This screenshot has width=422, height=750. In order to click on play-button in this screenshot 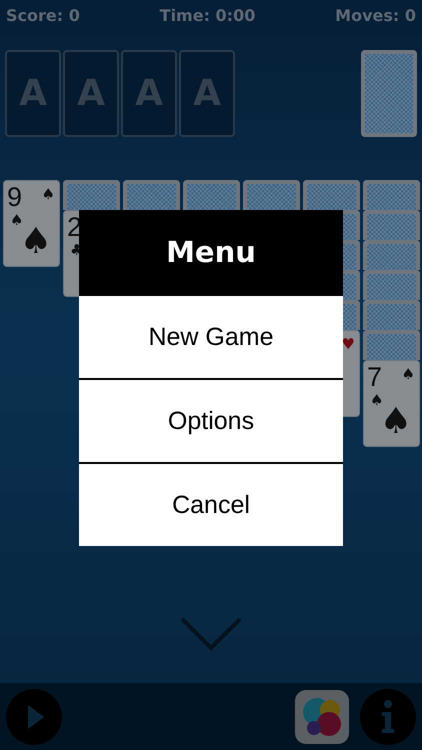, I will do `click(34, 716)`.